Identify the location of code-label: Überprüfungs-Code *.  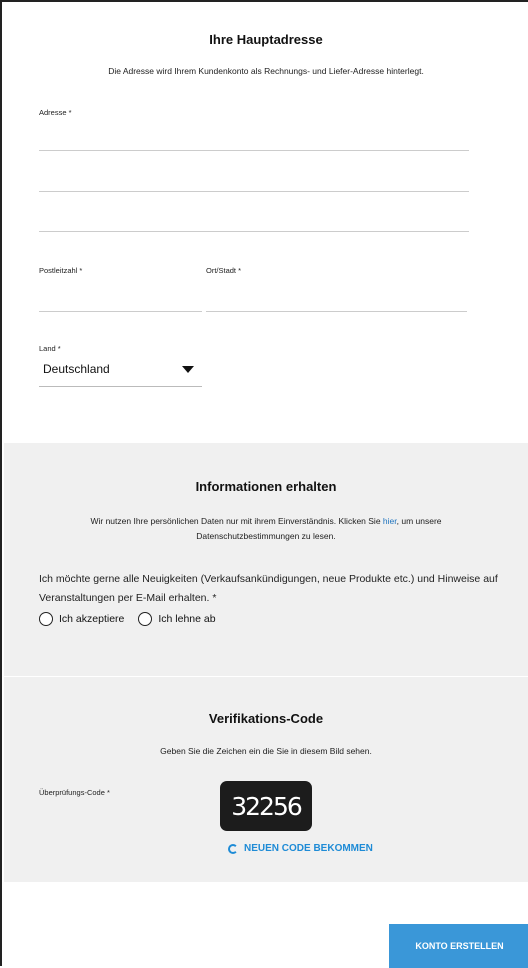
(74, 792).